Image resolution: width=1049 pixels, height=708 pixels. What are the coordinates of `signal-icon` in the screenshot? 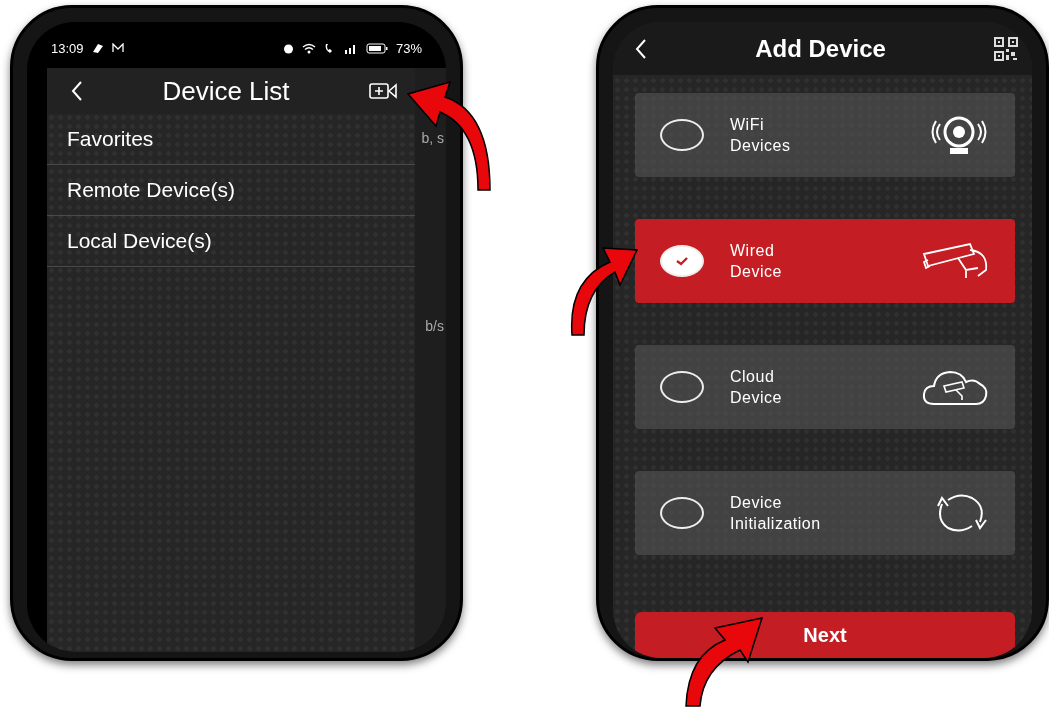 It's located at (350, 48).